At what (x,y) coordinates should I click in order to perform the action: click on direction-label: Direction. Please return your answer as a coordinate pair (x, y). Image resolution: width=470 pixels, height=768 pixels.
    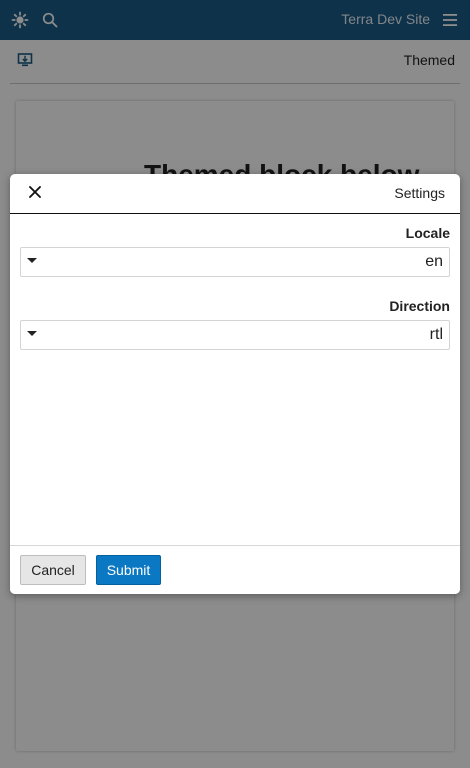
    Looking at the image, I should click on (419, 306).